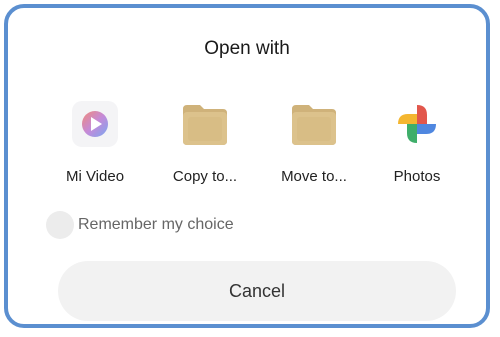 The height and width of the screenshot is (337, 500). I want to click on photos-pinwheel-icon, so click(417, 124).